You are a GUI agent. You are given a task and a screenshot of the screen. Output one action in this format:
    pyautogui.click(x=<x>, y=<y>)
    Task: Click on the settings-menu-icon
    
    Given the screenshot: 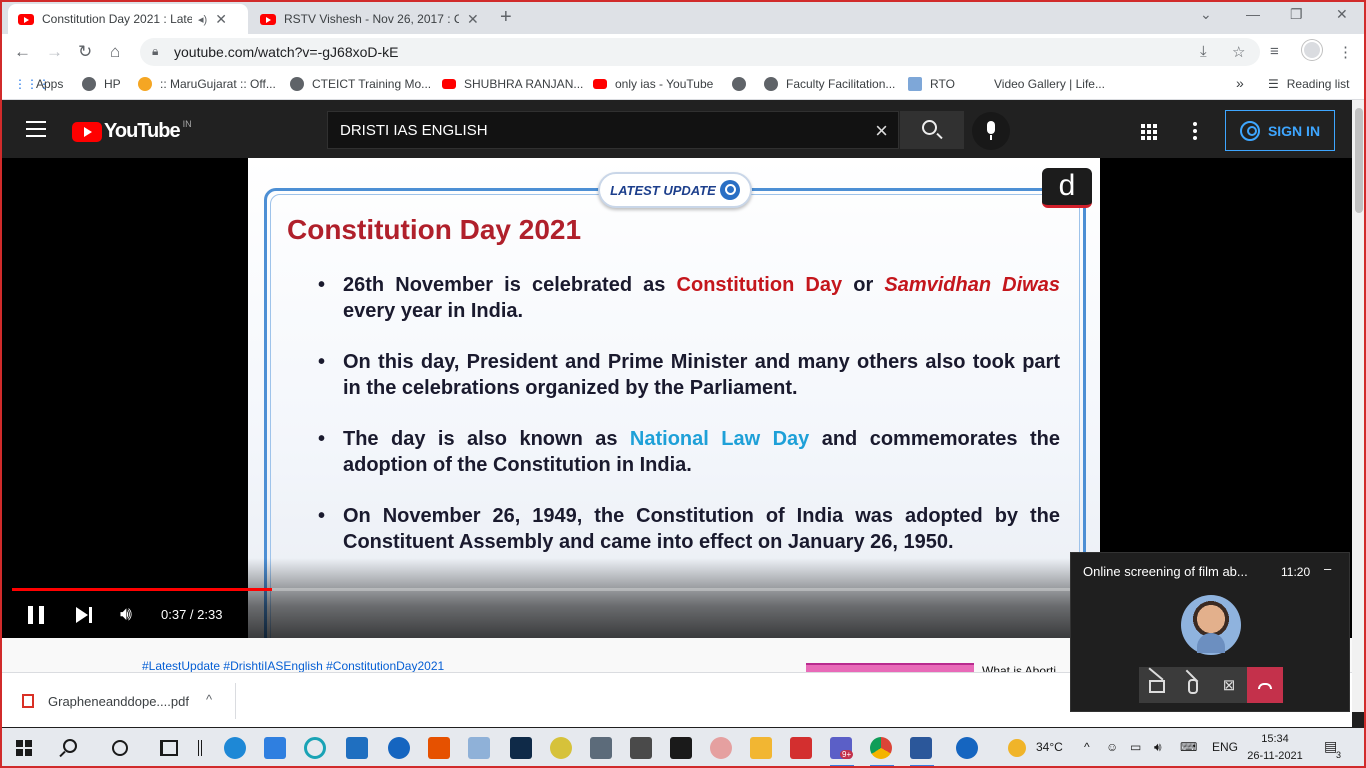 What is the action you would take?
    pyautogui.click(x=1195, y=132)
    